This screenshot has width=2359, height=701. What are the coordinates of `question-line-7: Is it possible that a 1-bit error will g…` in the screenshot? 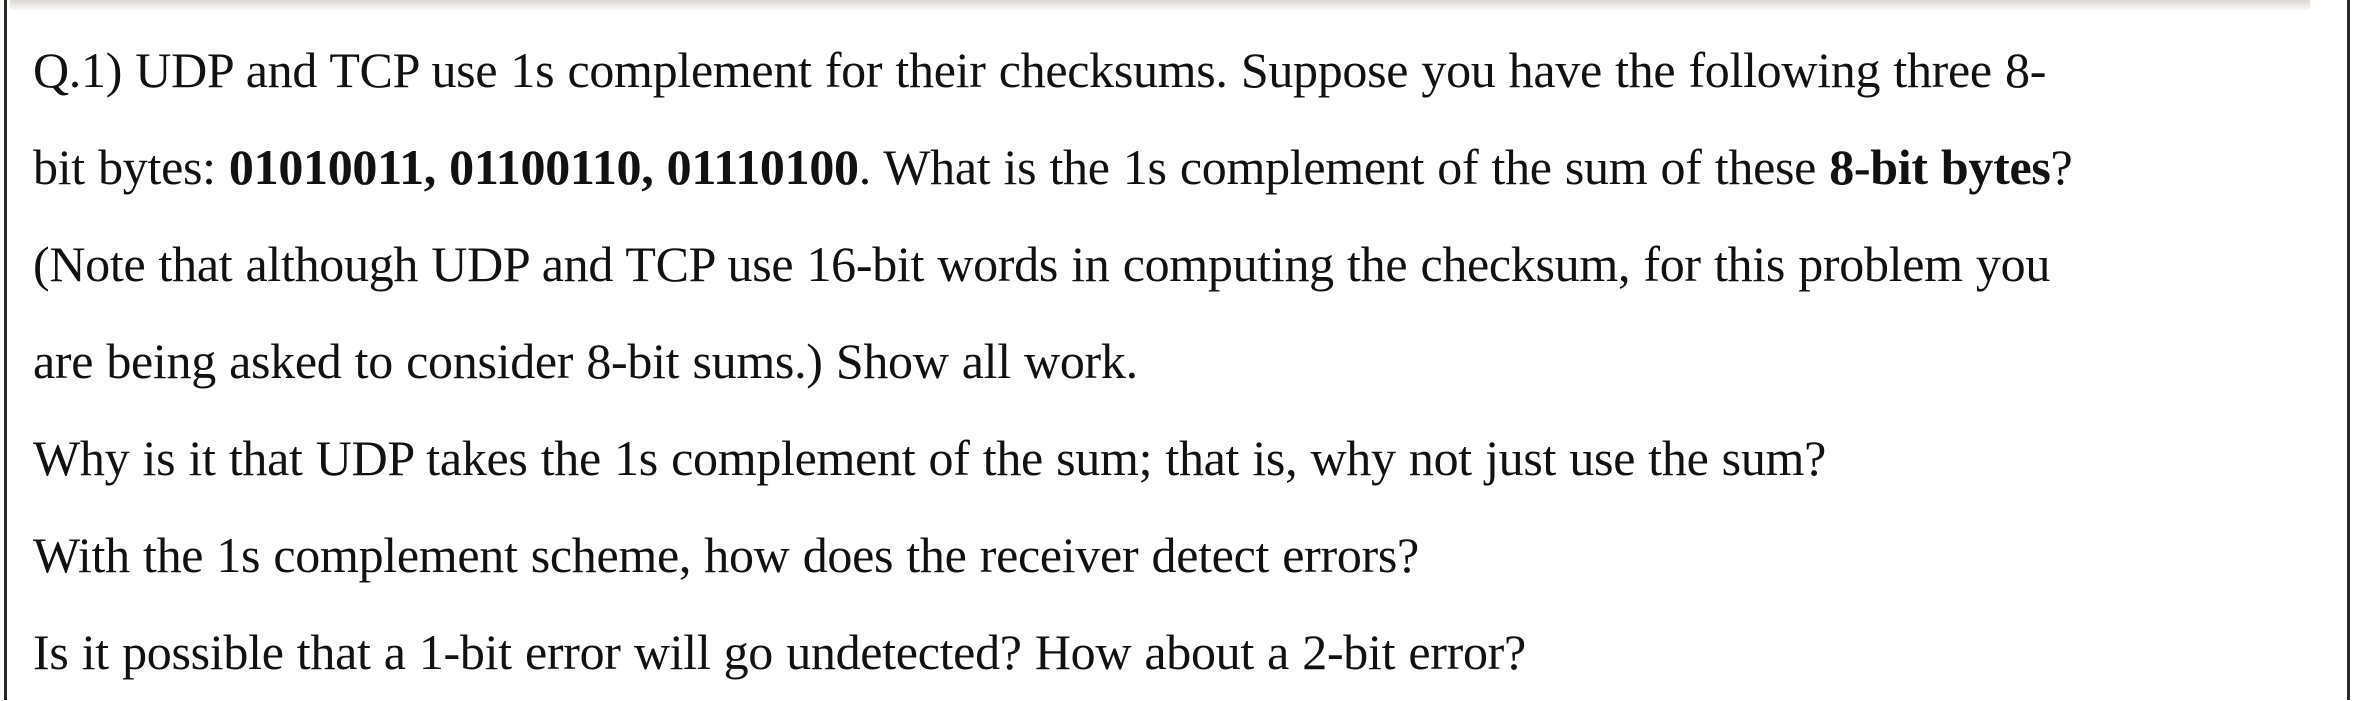 It's located at (1188, 652).